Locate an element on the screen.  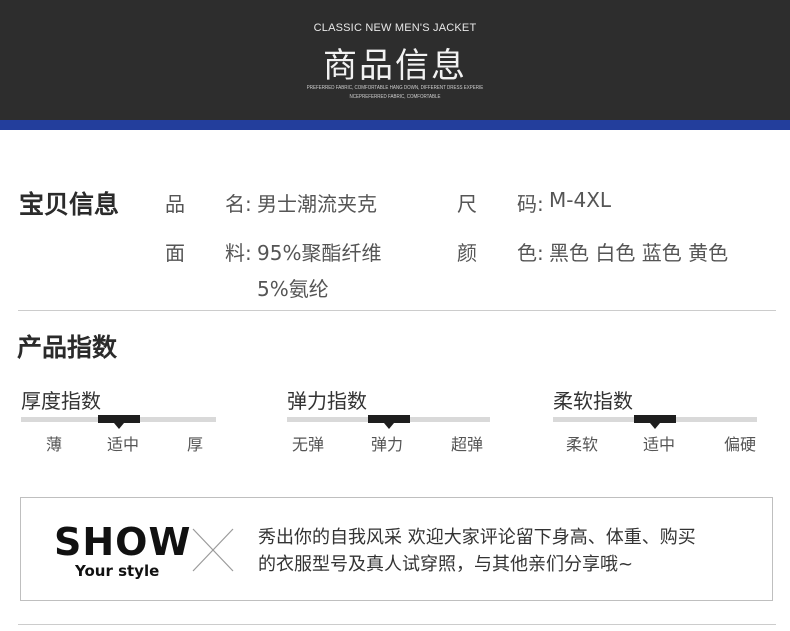
index-label: 柔软 is located at coordinates (582, 444).